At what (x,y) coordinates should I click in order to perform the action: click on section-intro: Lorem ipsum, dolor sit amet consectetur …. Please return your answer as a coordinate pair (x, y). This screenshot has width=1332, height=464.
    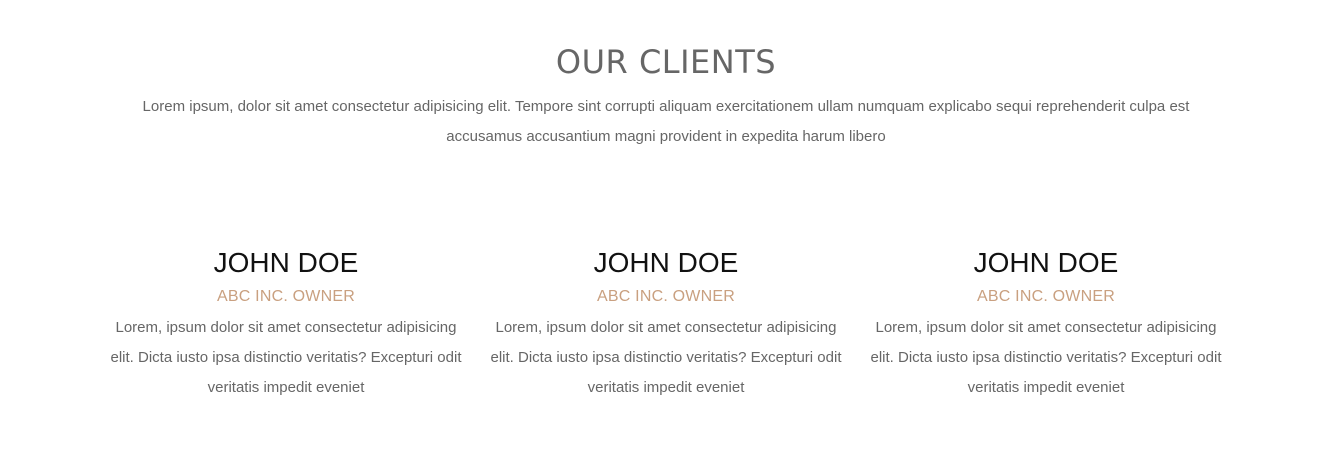
    Looking at the image, I should click on (666, 121).